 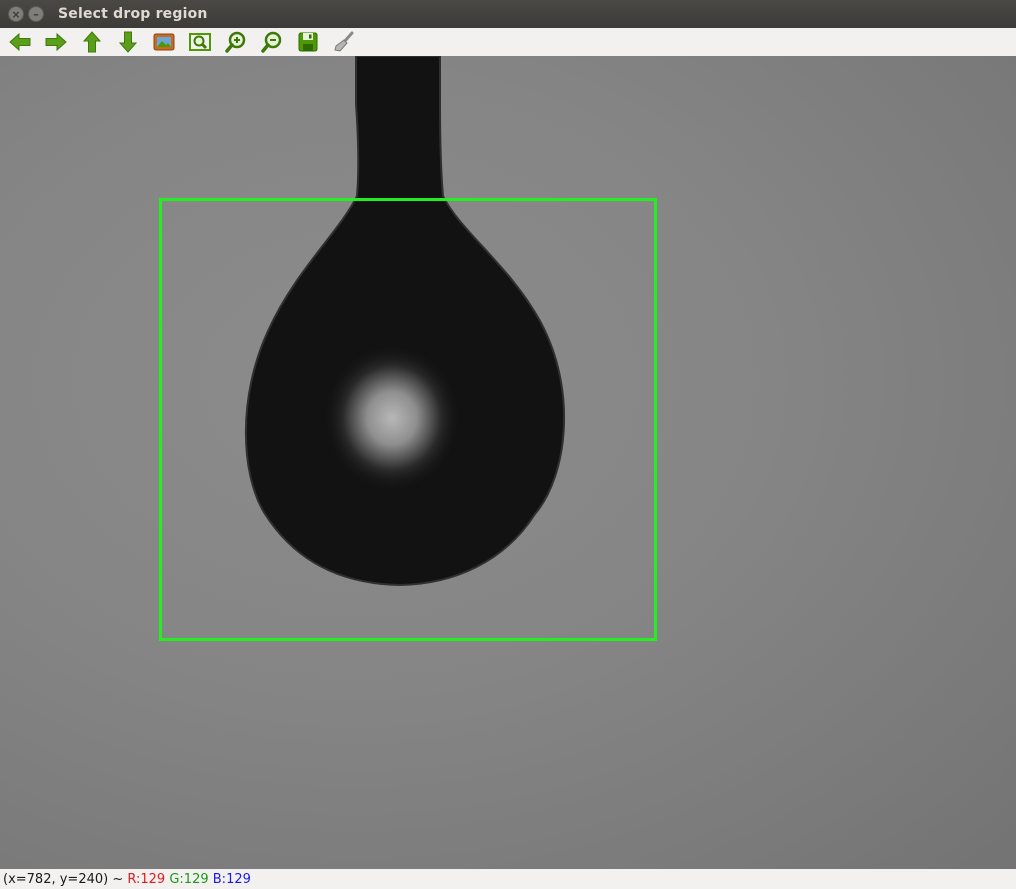 I want to click on arrow-down-icon, so click(x=128, y=42).